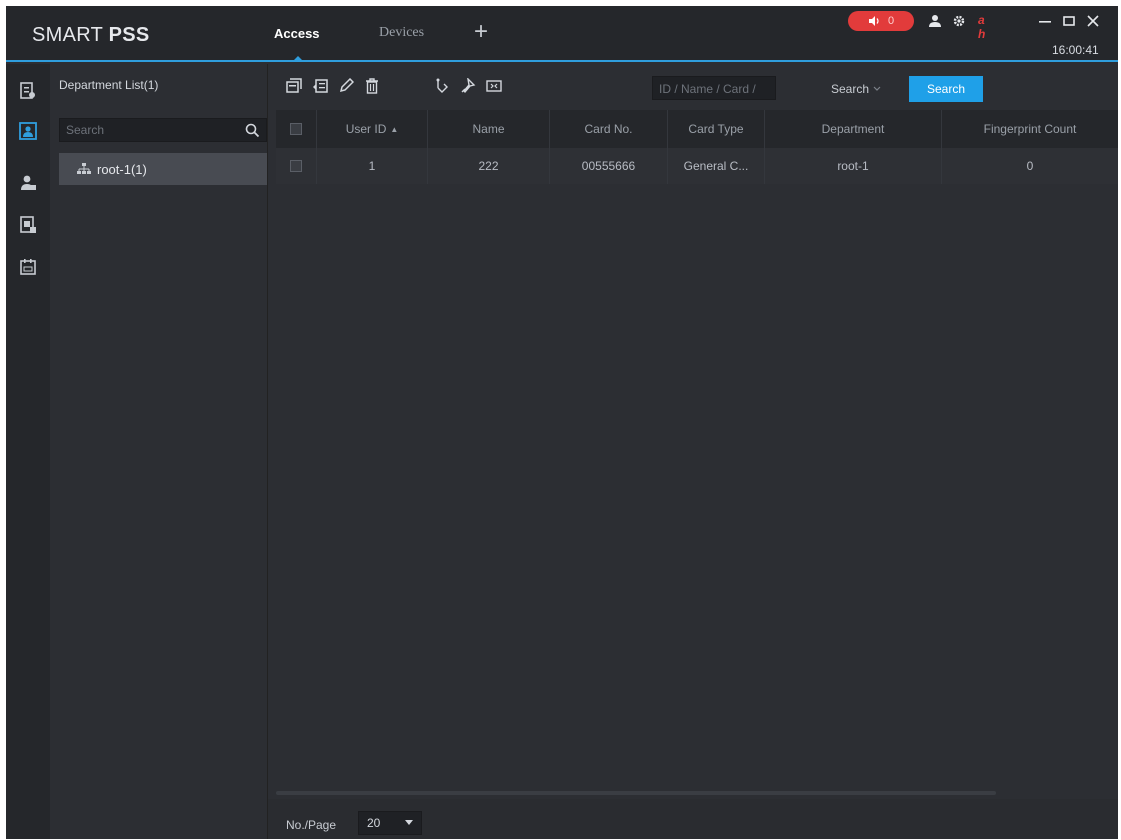 Image resolution: width=1121 pixels, height=840 pixels. Describe the element at coordinates (609, 129) in the screenshot. I see `column-card-no: Card No.` at that location.